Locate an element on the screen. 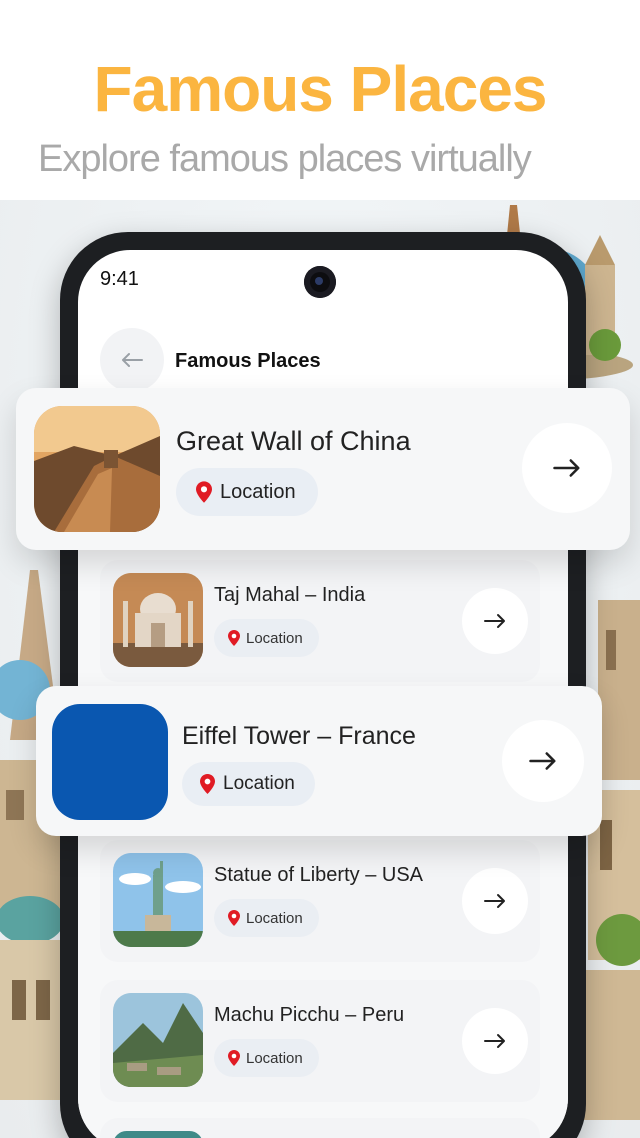 The width and height of the screenshot is (640, 1138). front-camera is located at coordinates (320, 282).